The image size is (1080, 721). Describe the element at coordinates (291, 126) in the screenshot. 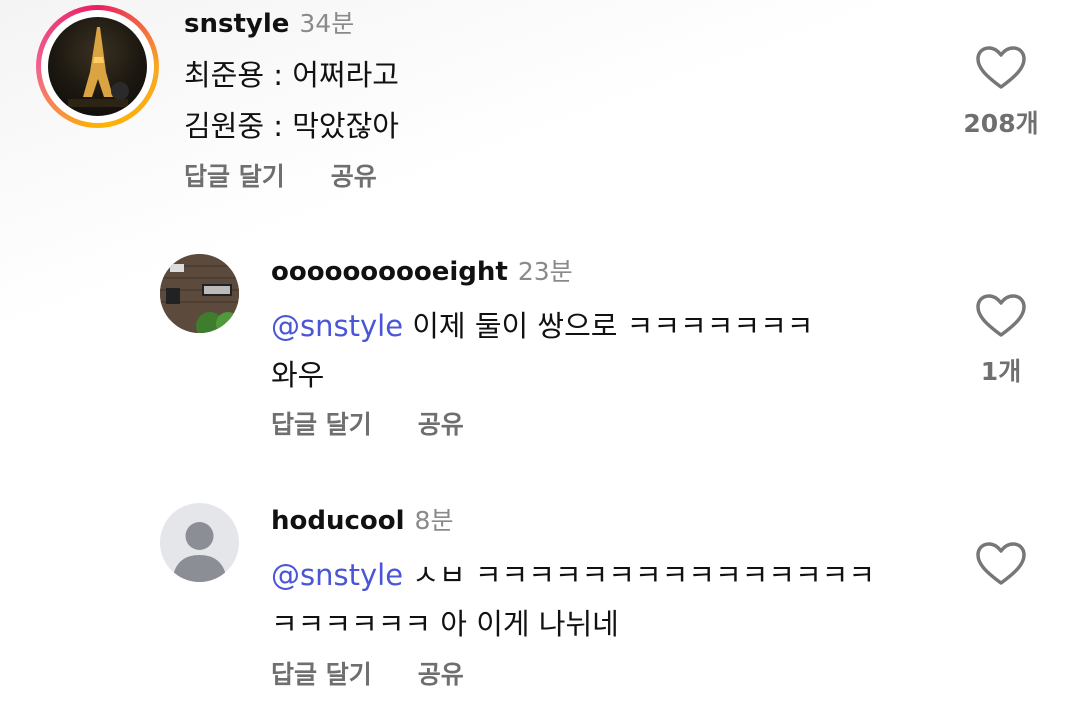

I see `comment-text-line: 김원중 : 막았잖아` at that location.